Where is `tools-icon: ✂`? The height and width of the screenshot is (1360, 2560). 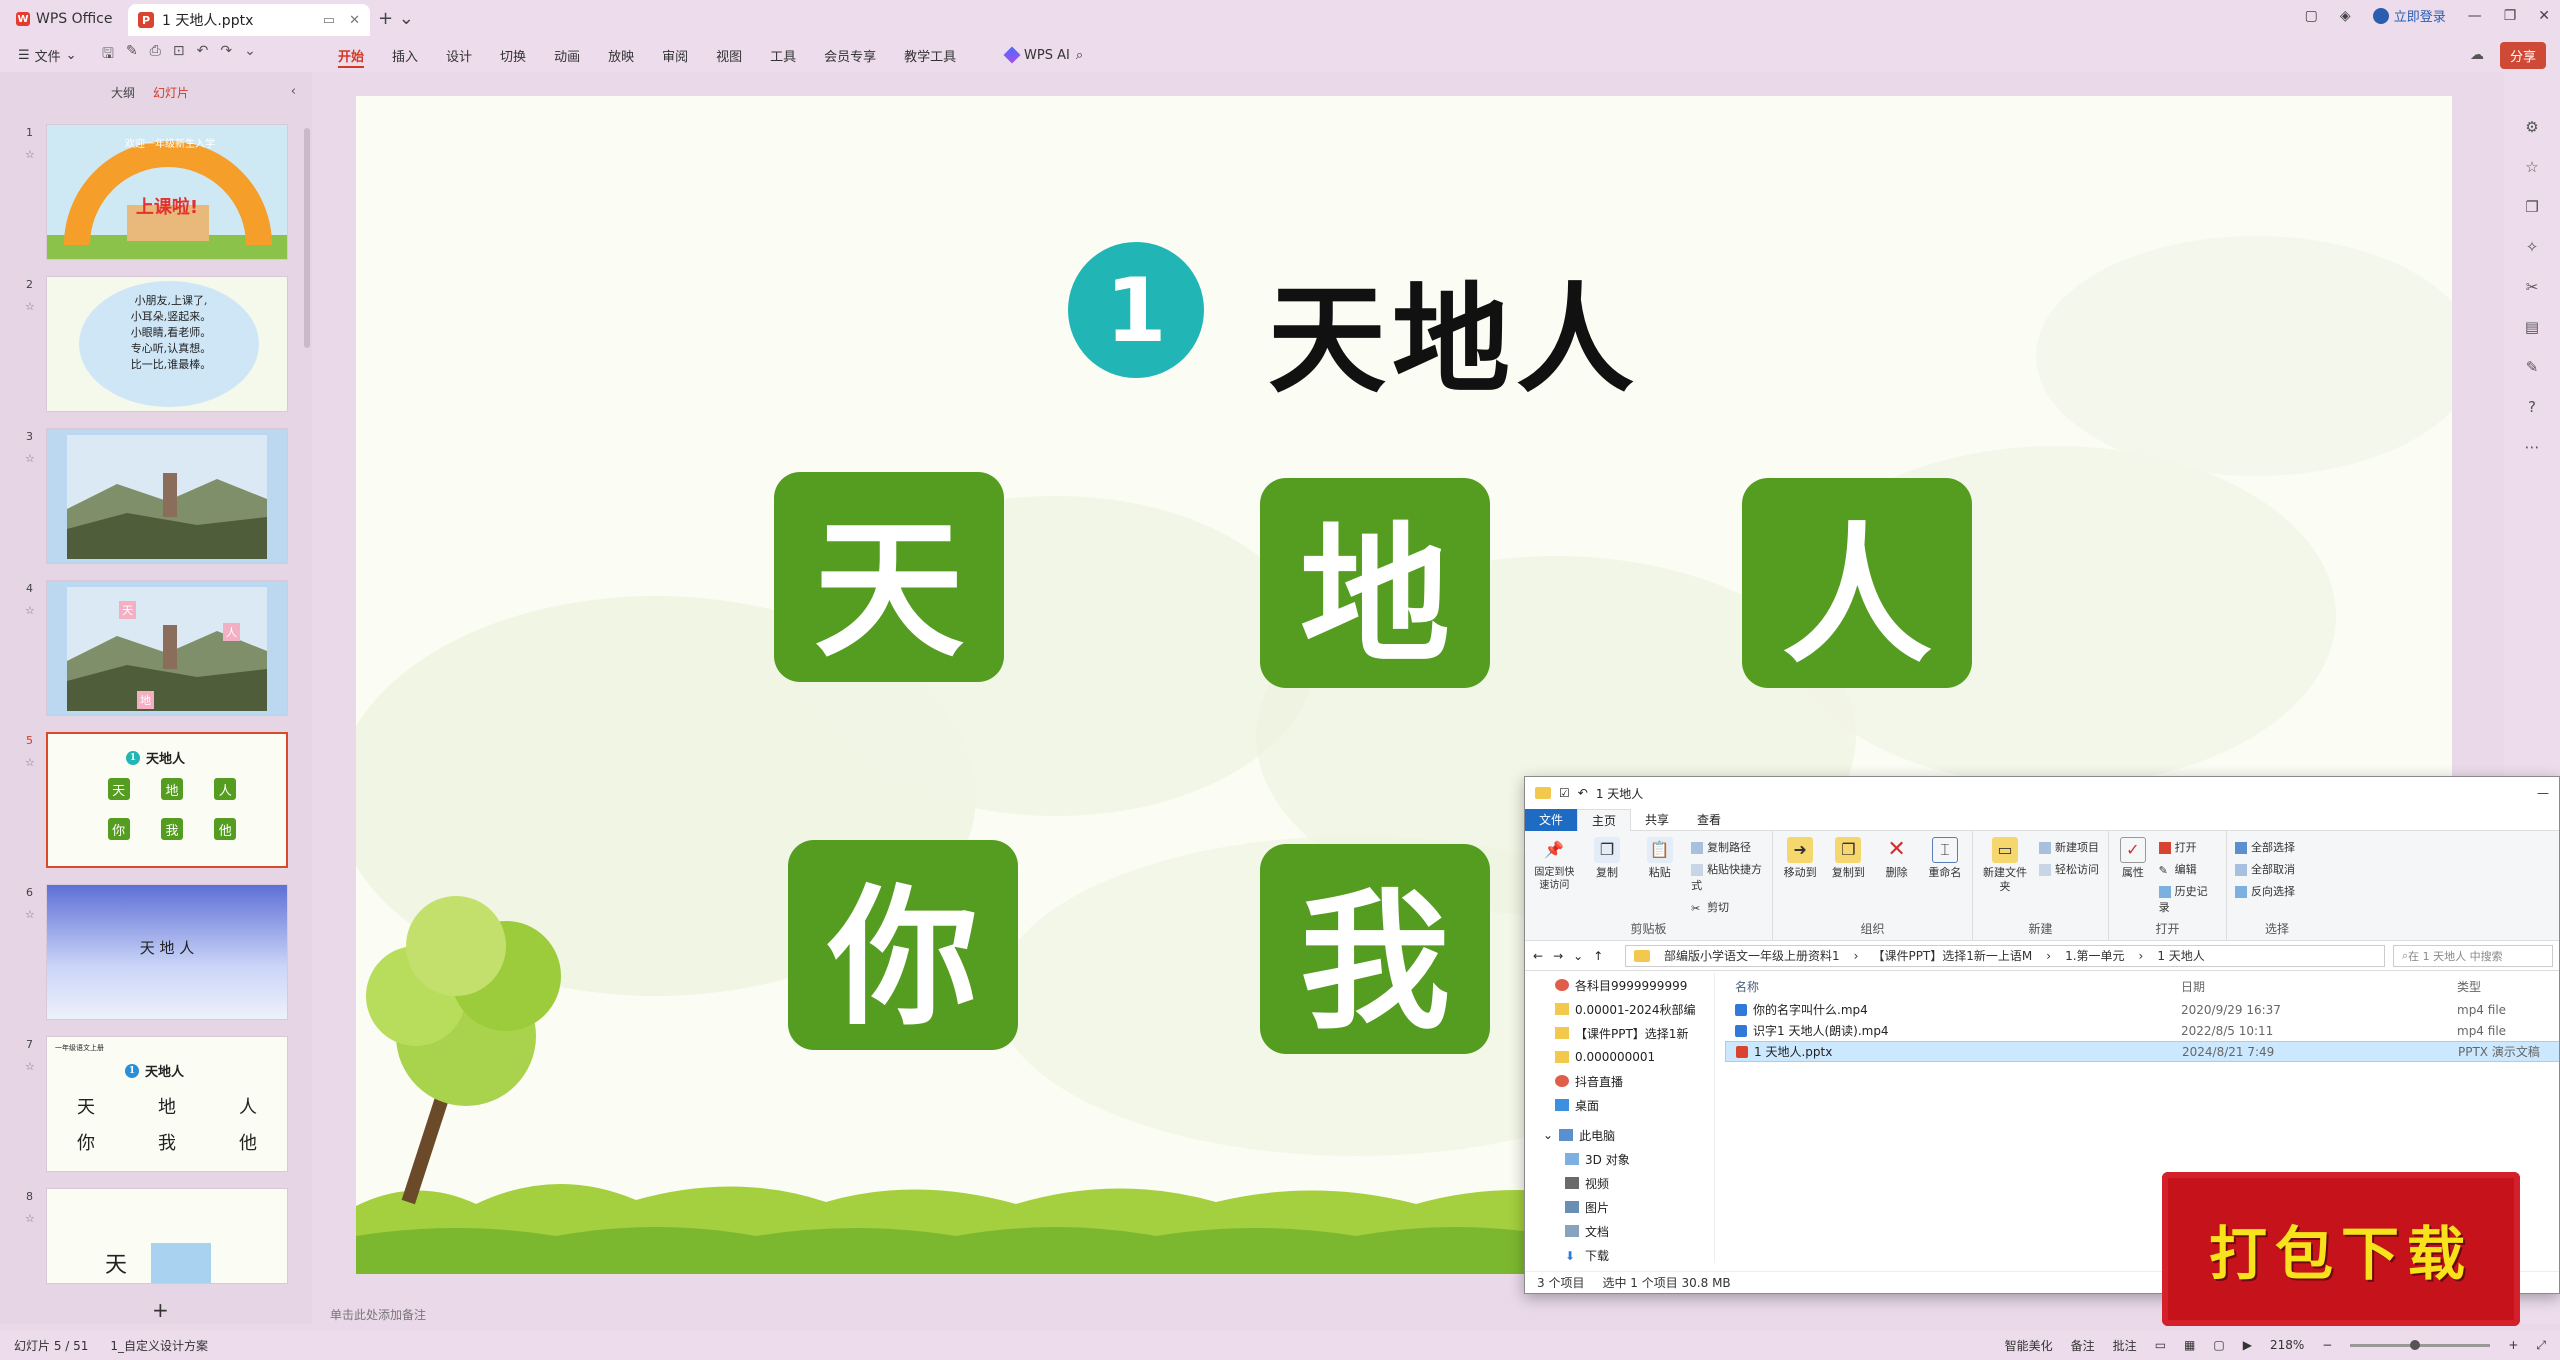
tools-icon: ✂ is located at coordinates (2532, 287).